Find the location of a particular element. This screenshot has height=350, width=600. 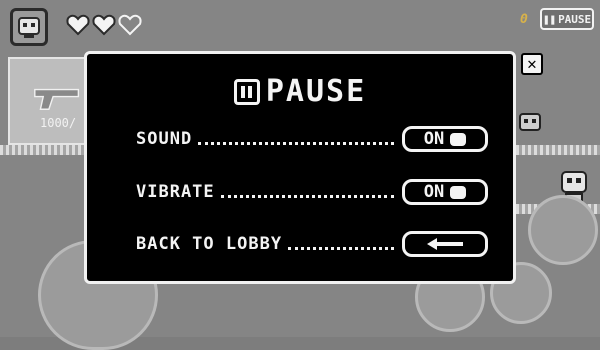

close-icon: ✕ is located at coordinates (532, 63).